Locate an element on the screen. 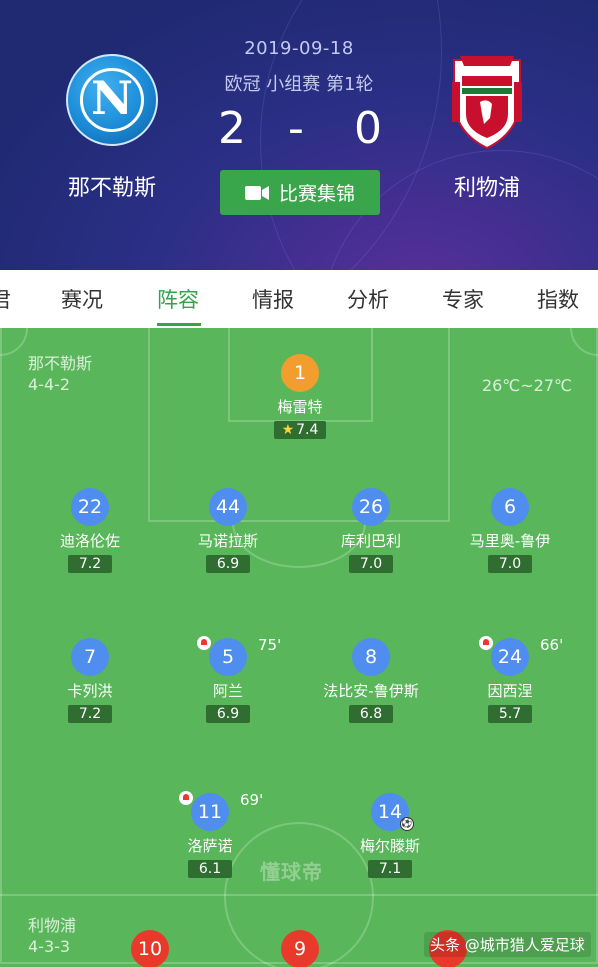 This screenshot has width=598, height=967. tab-bar: 君 赛况 阵容 情报 分析 专家 指数 is located at coordinates (299, 299).